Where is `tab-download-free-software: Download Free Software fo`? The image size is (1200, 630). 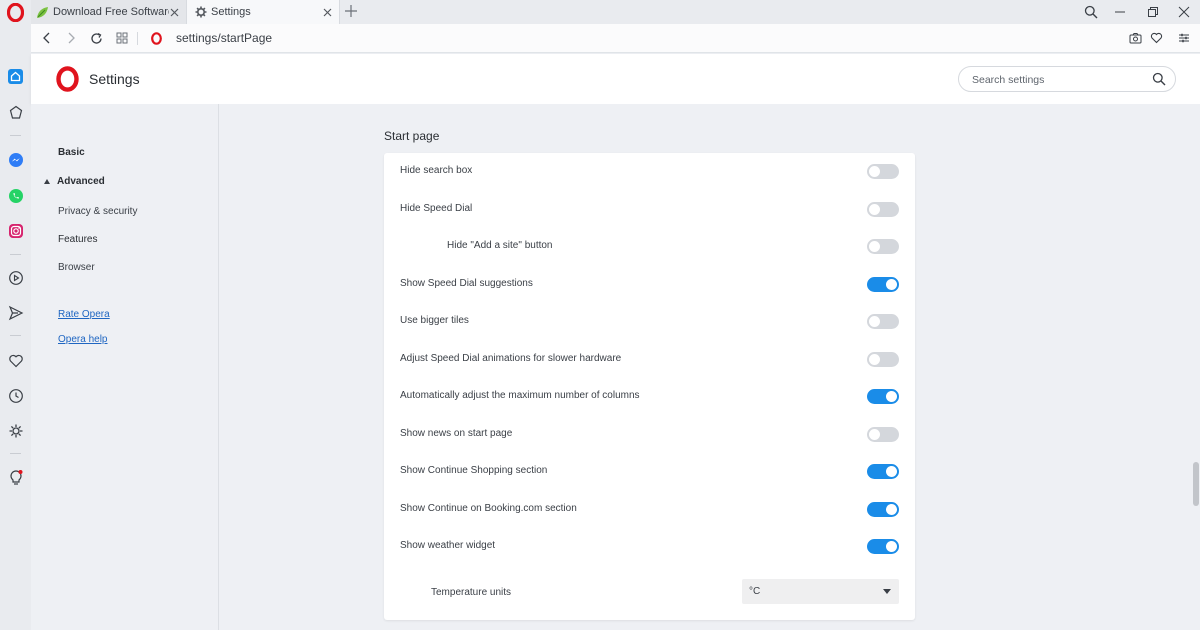 tab-download-free-software: Download Free Software fo is located at coordinates (108, 12).